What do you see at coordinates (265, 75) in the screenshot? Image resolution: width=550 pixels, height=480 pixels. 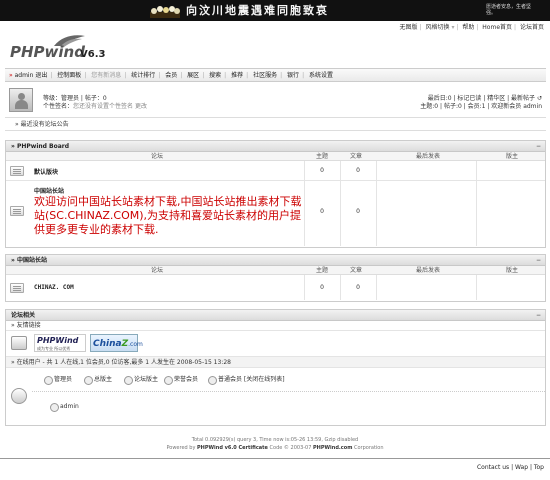 I see `nav-community: 社区服务` at bounding box center [265, 75].